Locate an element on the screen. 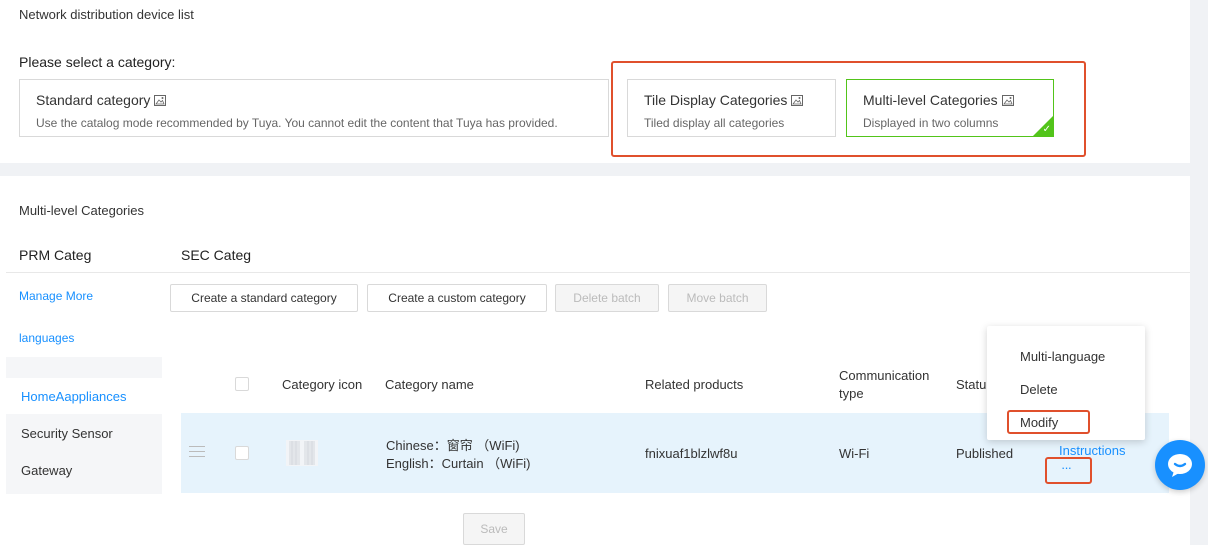 Image resolution: width=1208 pixels, height=545 pixels. modify-highlight-box is located at coordinates (1048, 422).